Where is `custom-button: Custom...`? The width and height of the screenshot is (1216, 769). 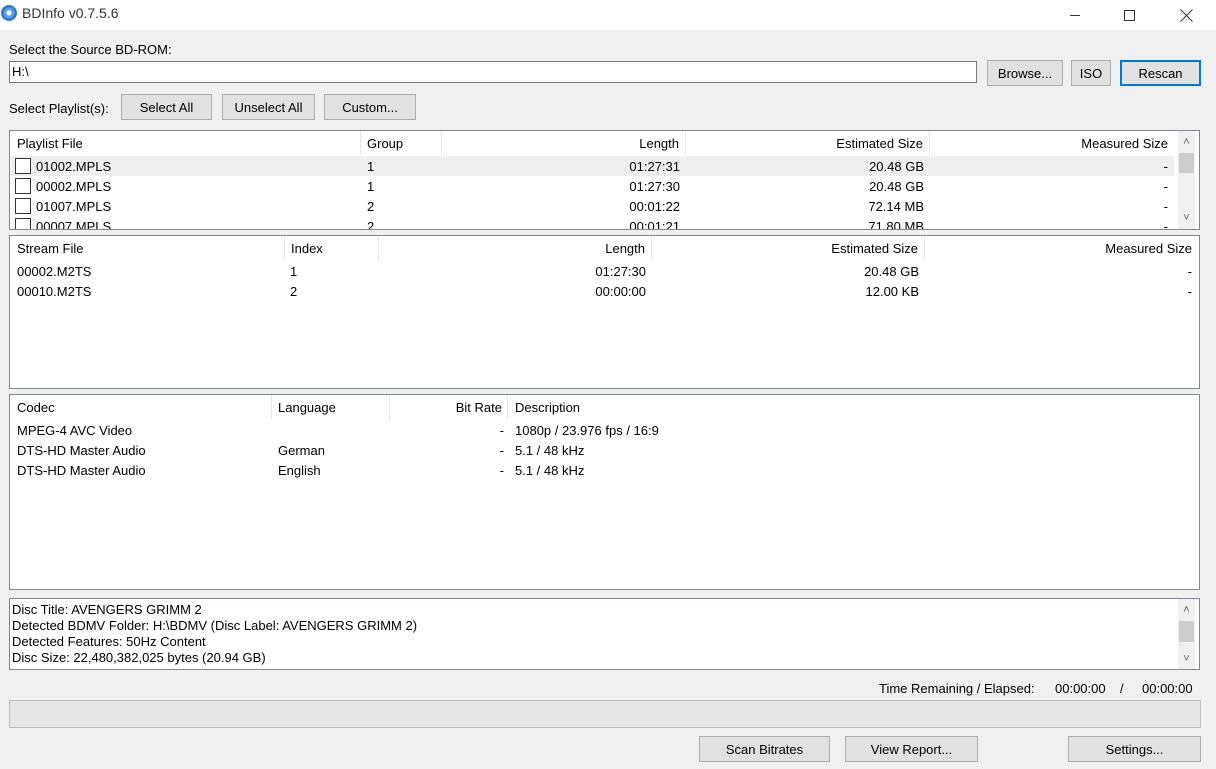
custom-button: Custom... is located at coordinates (370, 107).